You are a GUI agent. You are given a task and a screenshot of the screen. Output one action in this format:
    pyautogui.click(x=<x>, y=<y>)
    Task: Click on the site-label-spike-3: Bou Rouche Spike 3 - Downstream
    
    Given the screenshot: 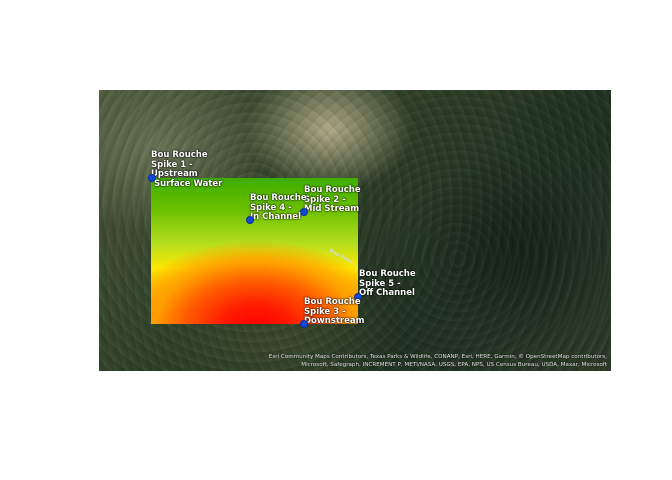 What is the action you would take?
    pyautogui.click(x=334, y=311)
    